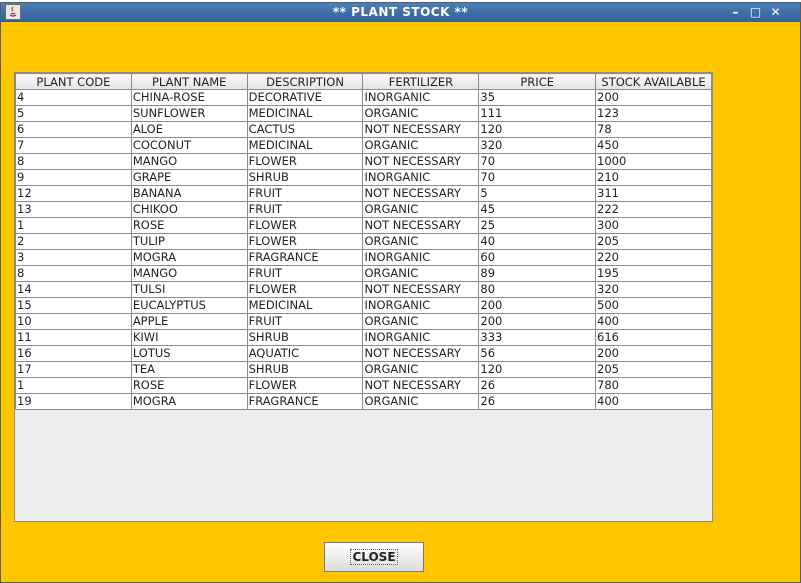  I want to click on table-cell: 3, so click(73, 257).